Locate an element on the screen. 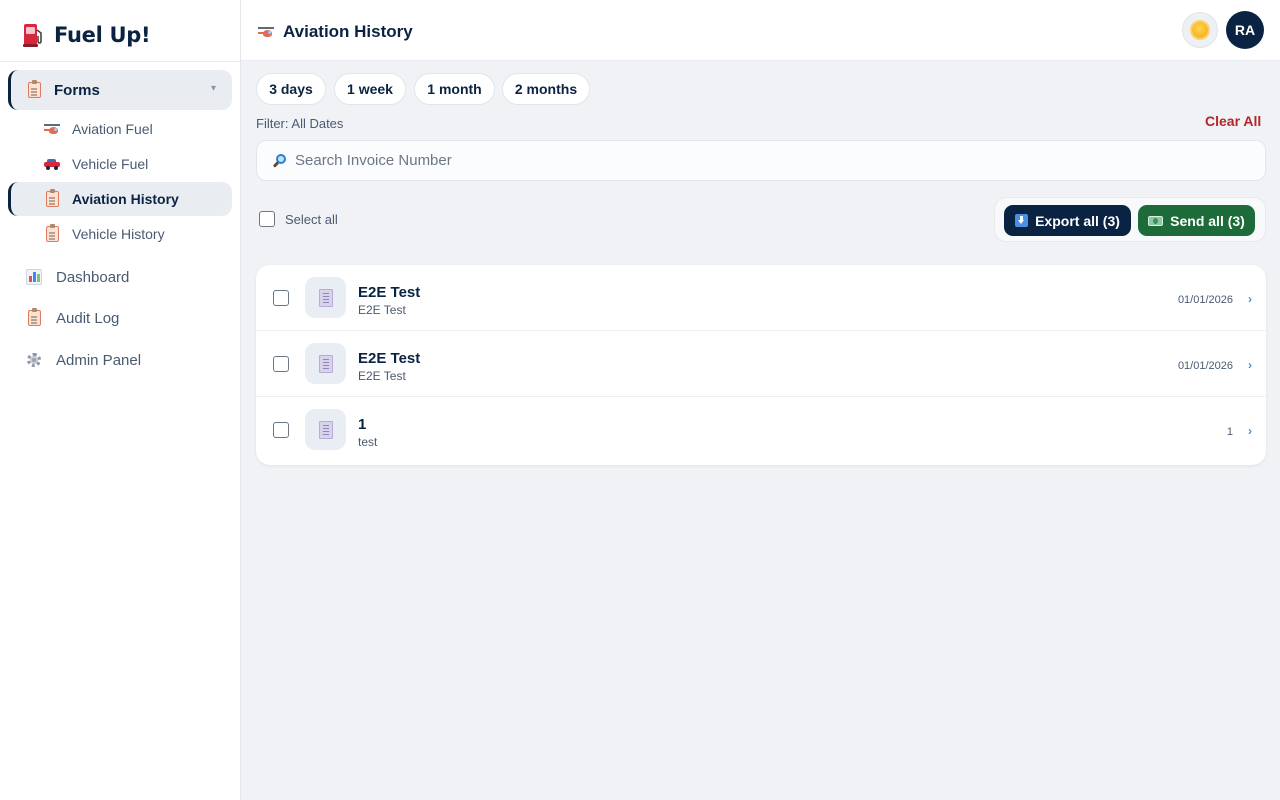 This screenshot has height=800, width=1280. bulk-actions: Export all (3) Send all (3) is located at coordinates (1130, 219).